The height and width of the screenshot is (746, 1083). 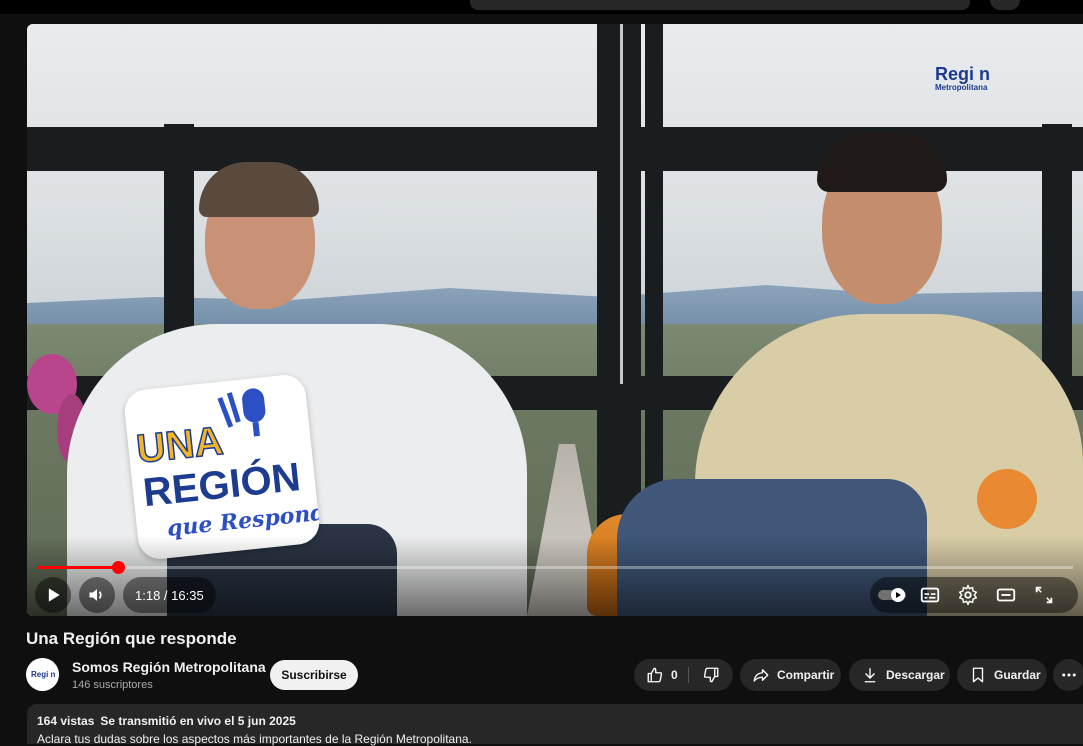 I want to click on share-icon, so click(x=761, y=675).